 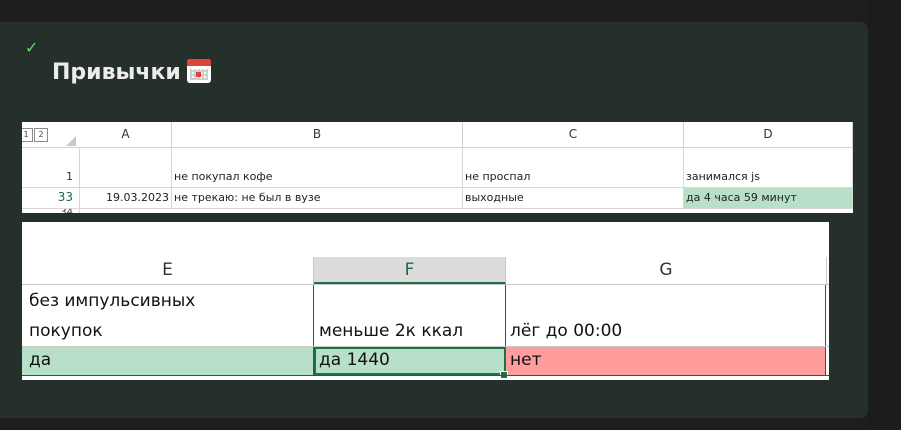 What do you see at coordinates (116, 72) in the screenshot?
I see `page-title-text: Привычки` at bounding box center [116, 72].